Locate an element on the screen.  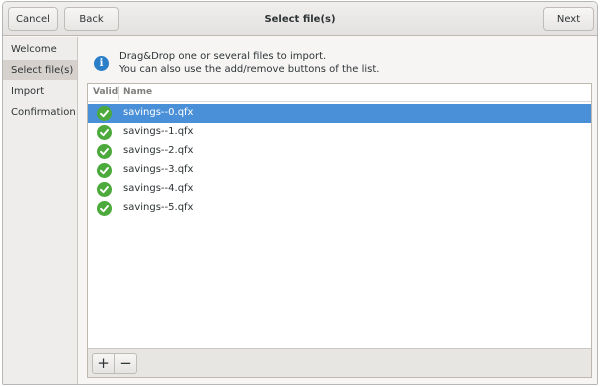
remove-file-button: − is located at coordinates (125, 363).